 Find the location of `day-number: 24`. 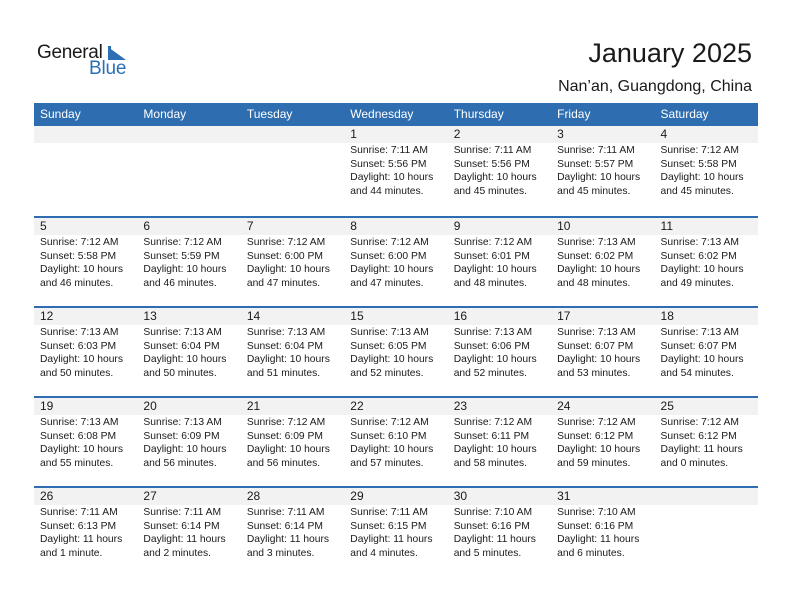

day-number: 24 is located at coordinates (603, 406).